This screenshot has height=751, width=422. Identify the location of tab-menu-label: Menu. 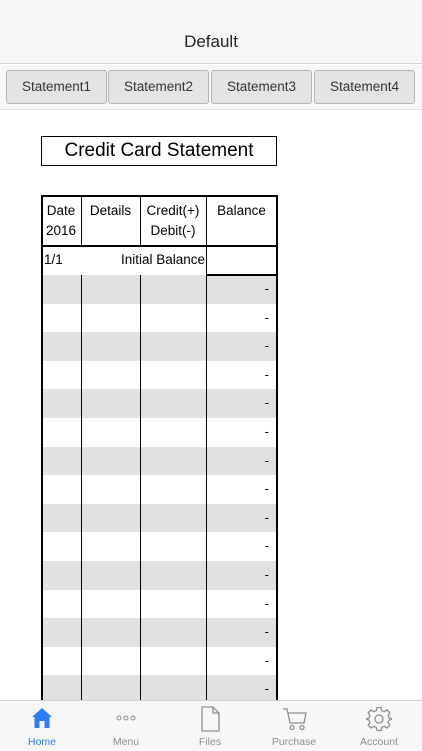
(126, 742).